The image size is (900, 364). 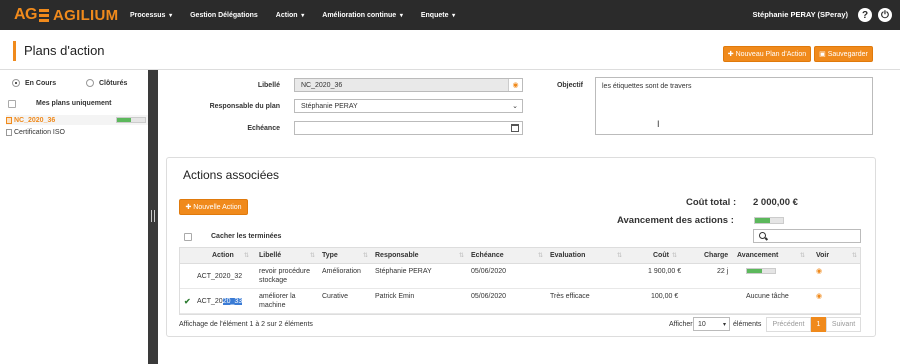 What do you see at coordinates (220, 276) in the screenshot?
I see `cell-action: ACT_2020_32` at bounding box center [220, 276].